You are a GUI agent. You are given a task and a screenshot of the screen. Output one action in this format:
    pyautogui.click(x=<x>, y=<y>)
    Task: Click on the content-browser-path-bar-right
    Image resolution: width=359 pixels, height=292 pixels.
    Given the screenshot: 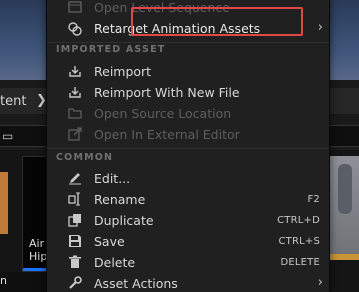 What is the action you would take?
    pyautogui.click(x=344, y=101)
    